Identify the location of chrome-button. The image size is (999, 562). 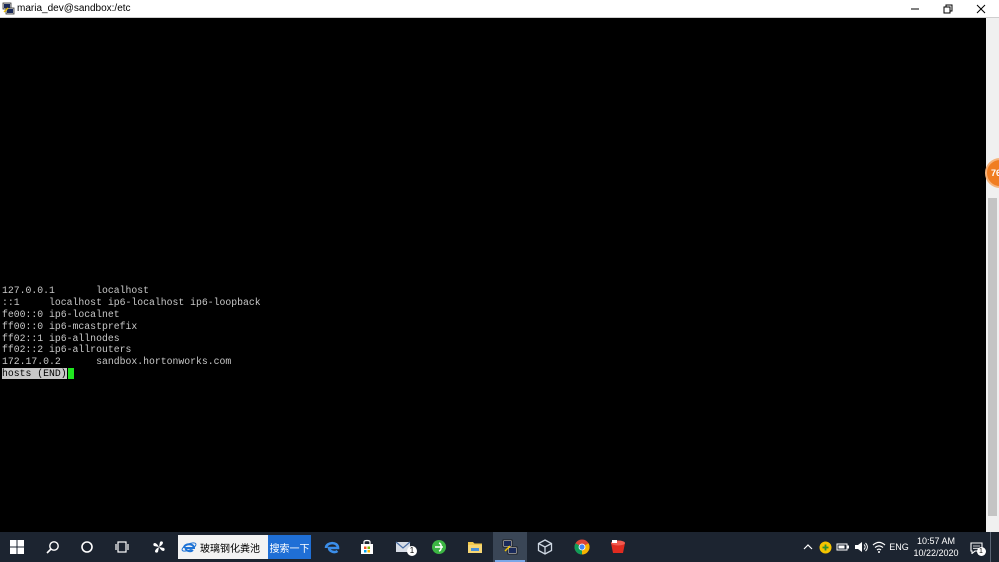
(582, 547).